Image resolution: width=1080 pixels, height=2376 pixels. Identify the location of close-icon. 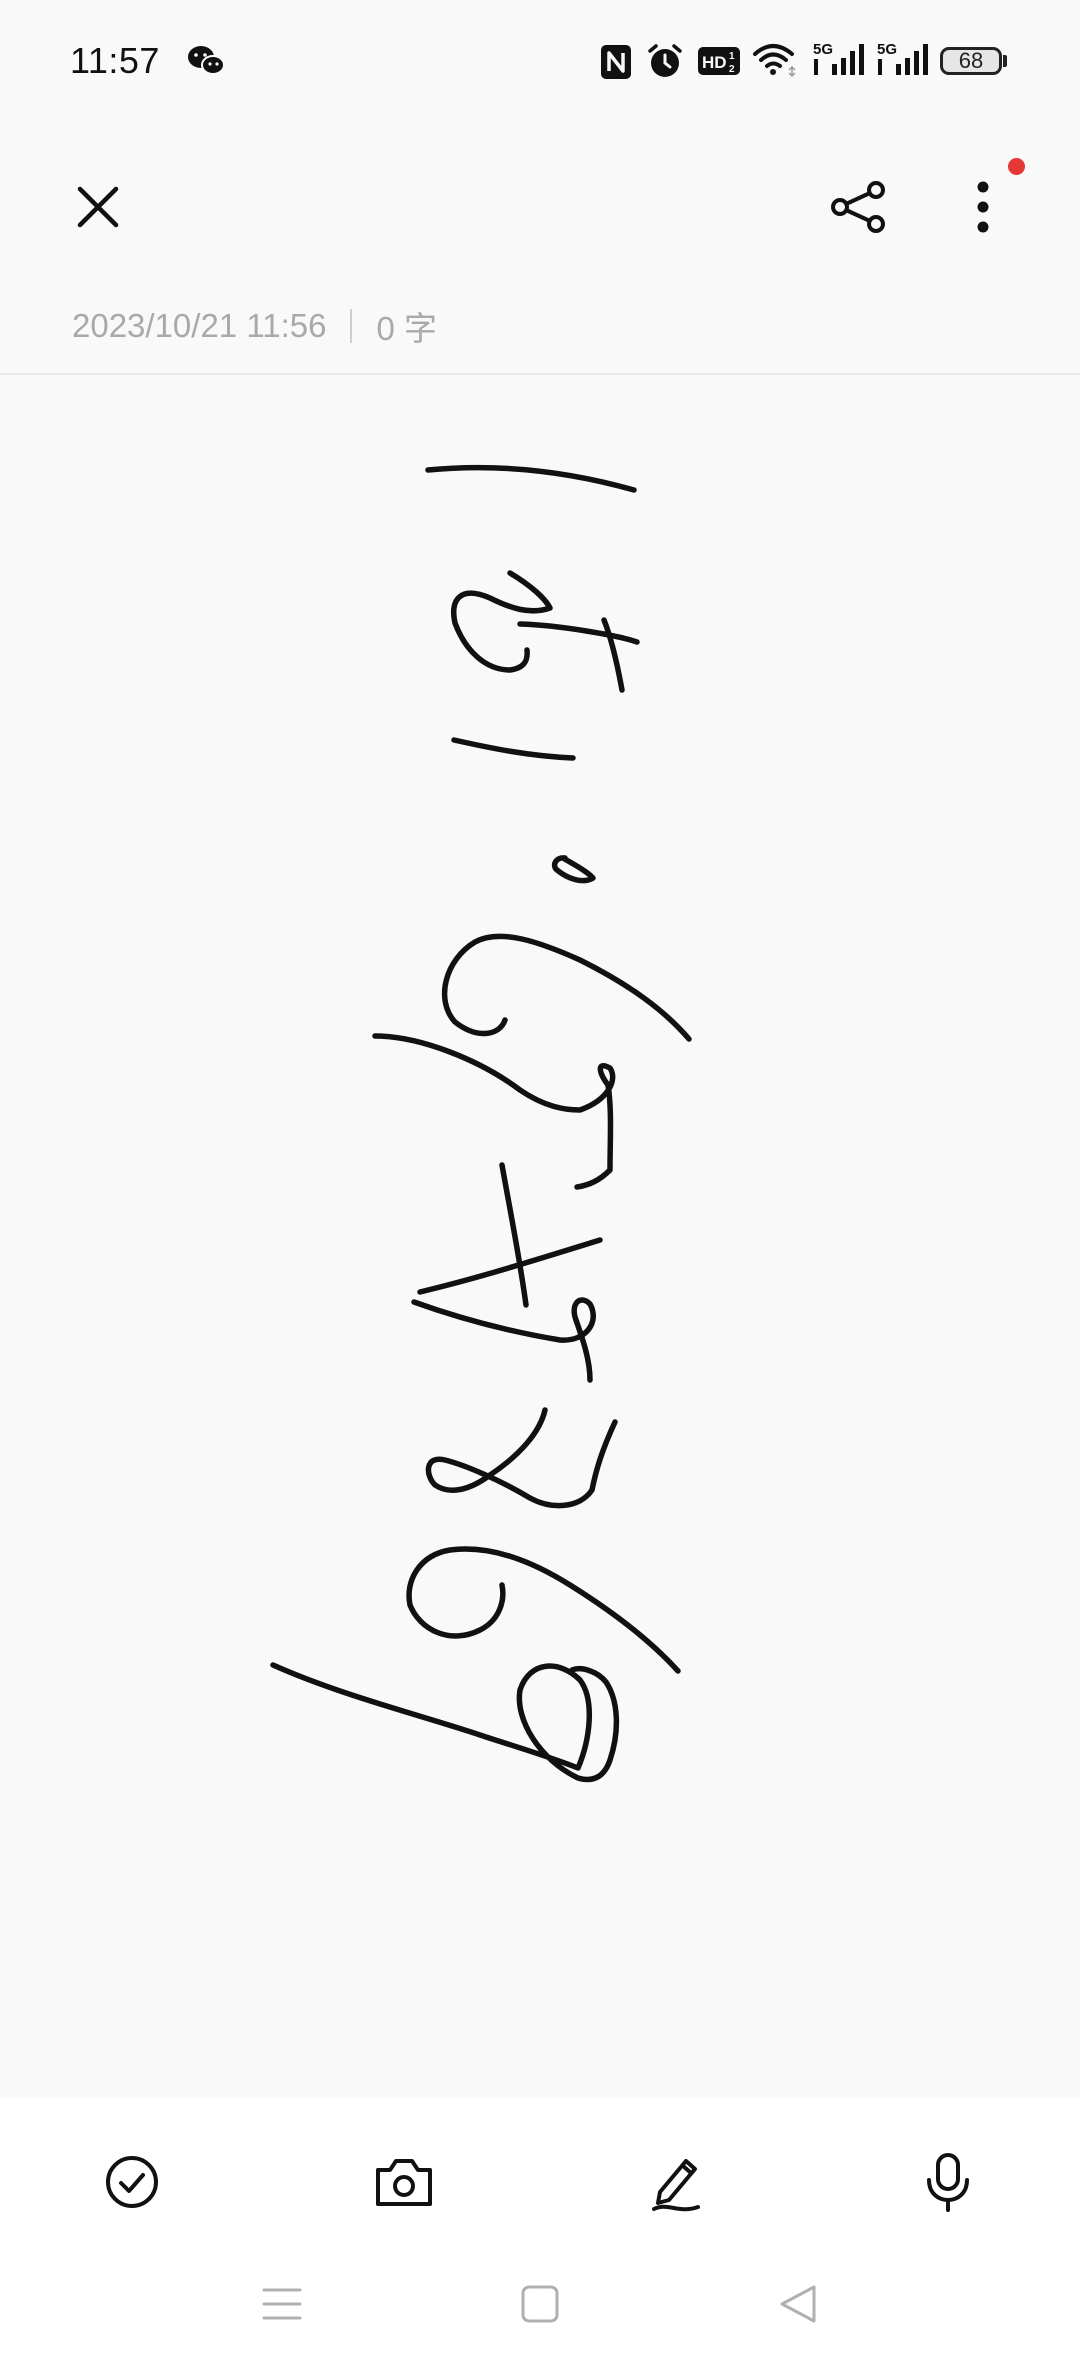
(98, 207).